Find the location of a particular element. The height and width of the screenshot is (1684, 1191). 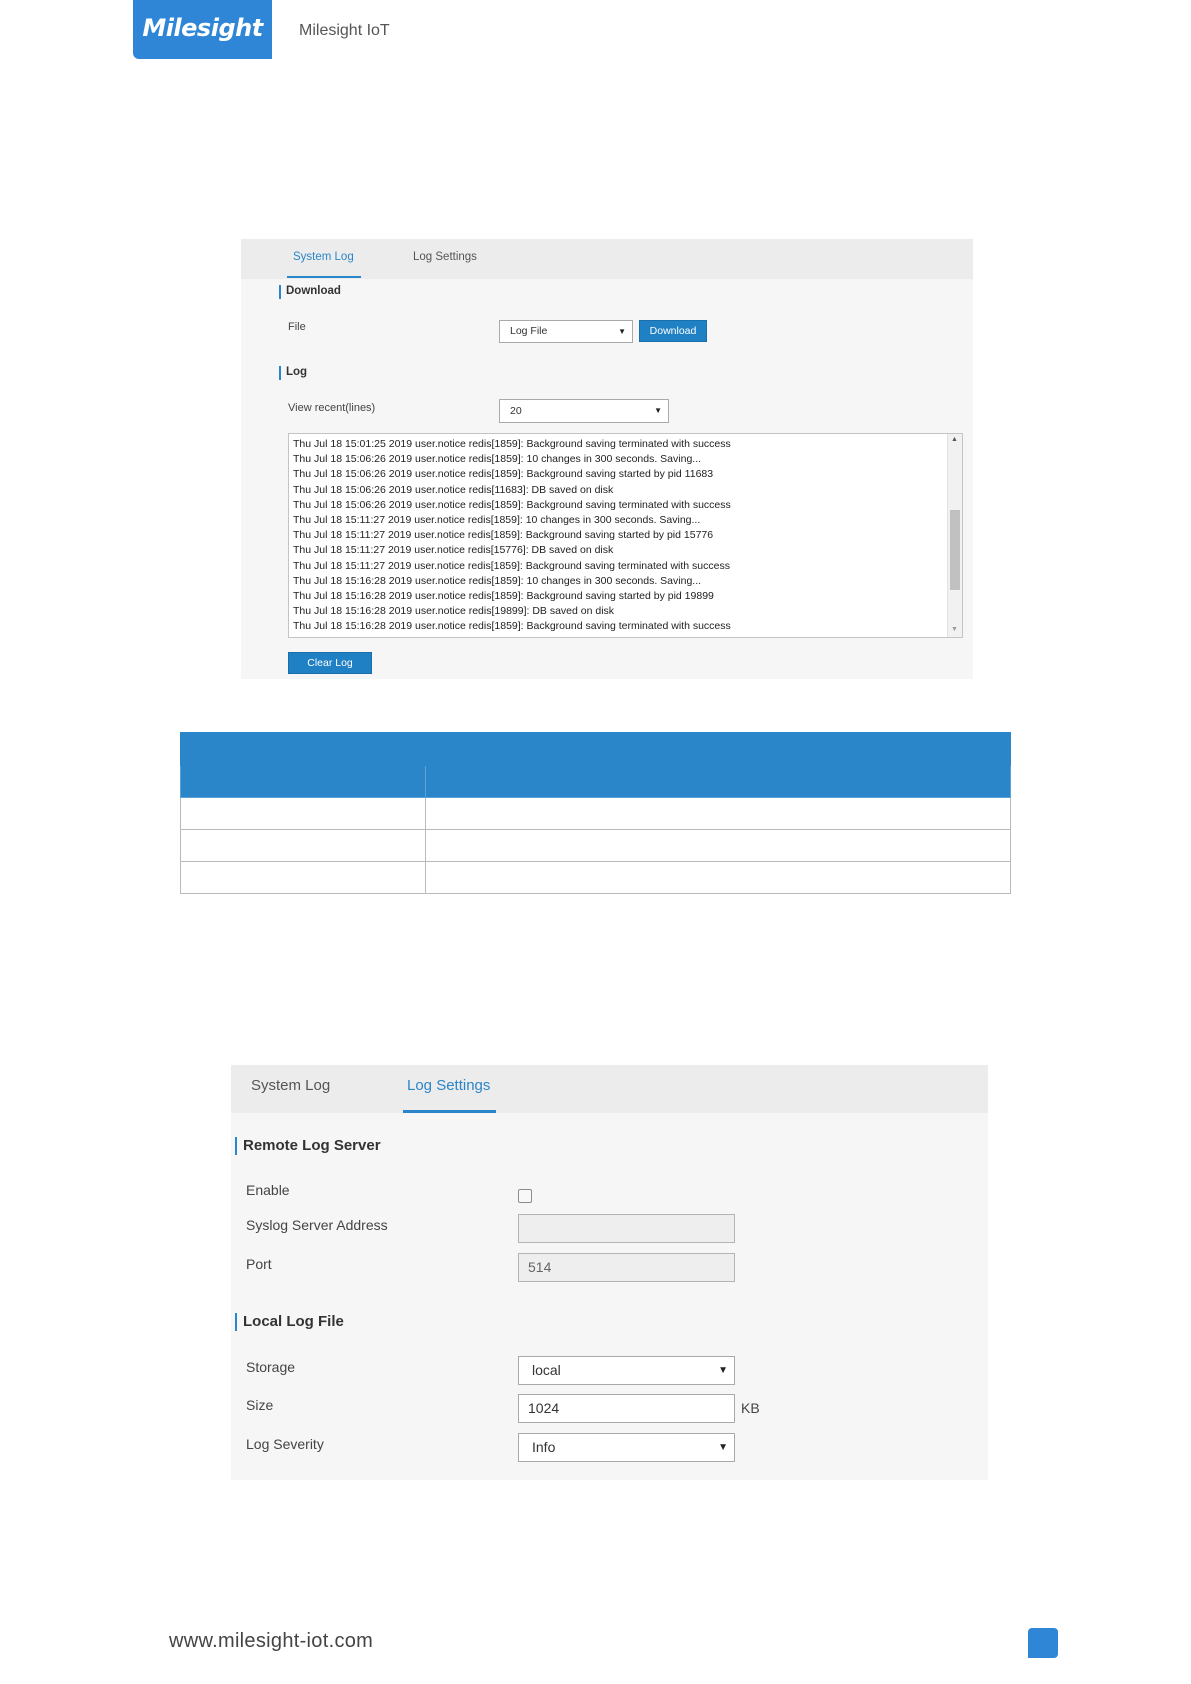

log-scrollbar: ▲ ▼ is located at coordinates (954, 535).